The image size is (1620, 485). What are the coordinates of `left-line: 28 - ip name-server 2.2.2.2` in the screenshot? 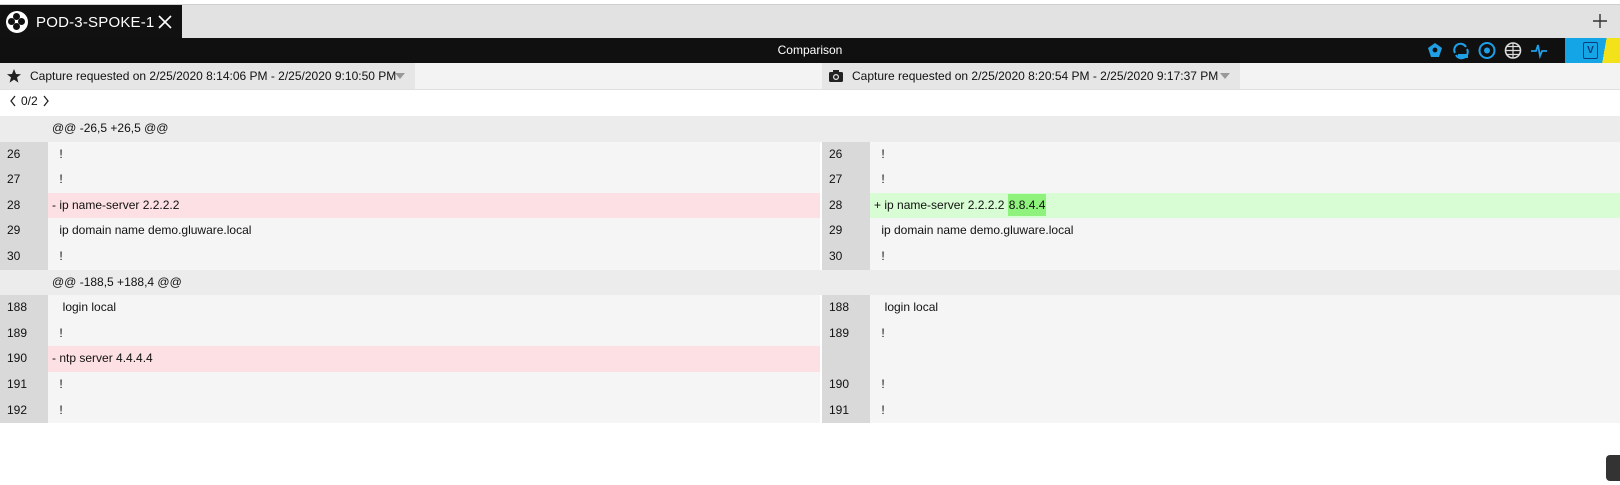 It's located at (410, 205).